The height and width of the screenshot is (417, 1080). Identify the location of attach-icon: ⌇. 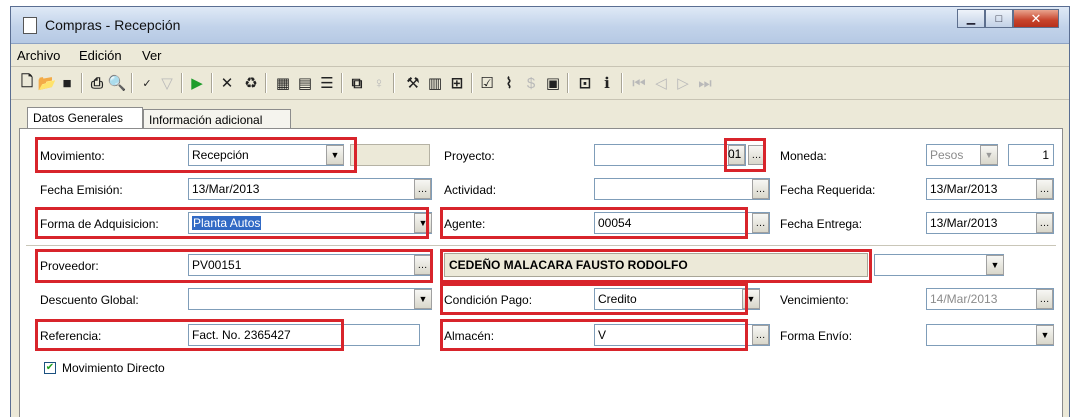
(509, 83).